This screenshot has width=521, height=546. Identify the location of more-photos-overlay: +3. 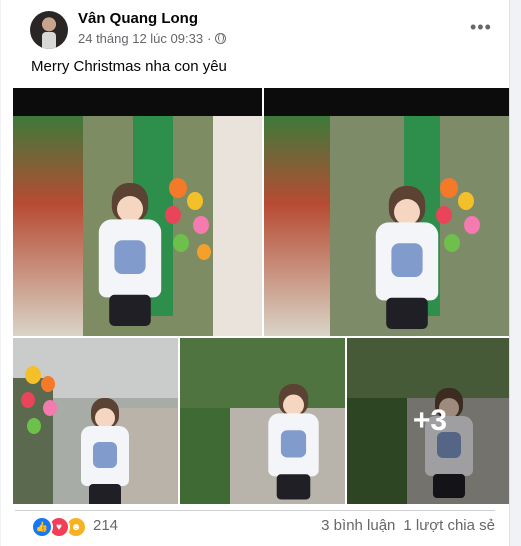
(428, 421).